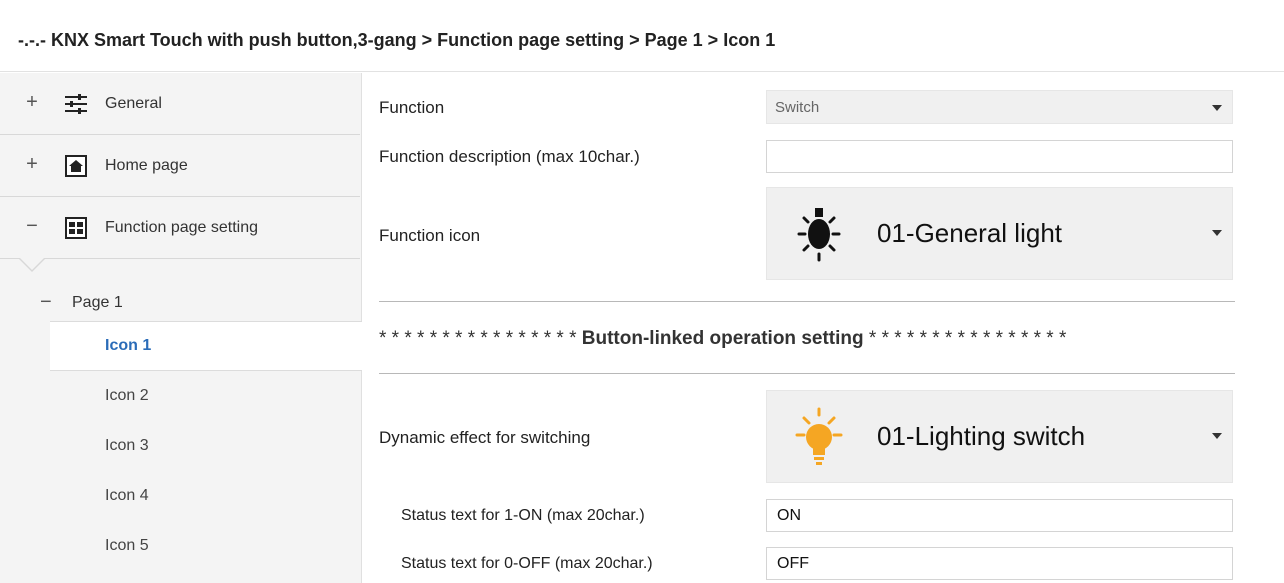  I want to click on light-bulb-icon, so click(819, 235).